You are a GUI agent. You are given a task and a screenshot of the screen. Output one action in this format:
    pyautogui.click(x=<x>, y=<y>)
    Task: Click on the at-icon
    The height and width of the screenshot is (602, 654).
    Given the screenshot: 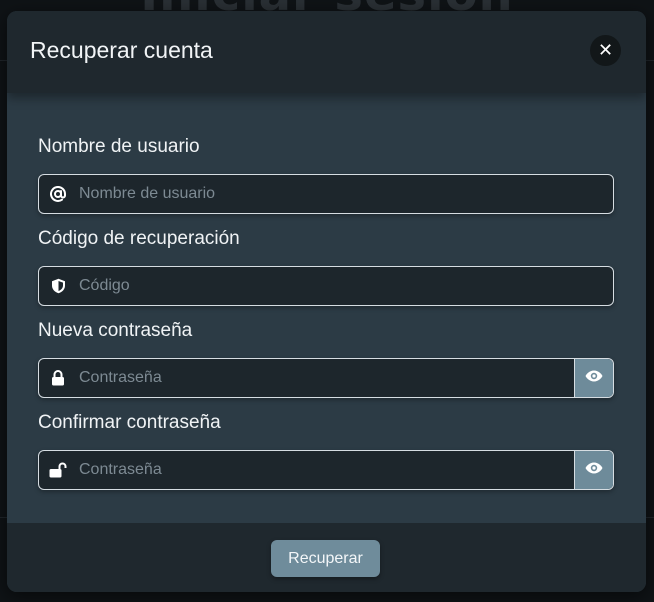 What is the action you would take?
    pyautogui.click(x=58, y=194)
    